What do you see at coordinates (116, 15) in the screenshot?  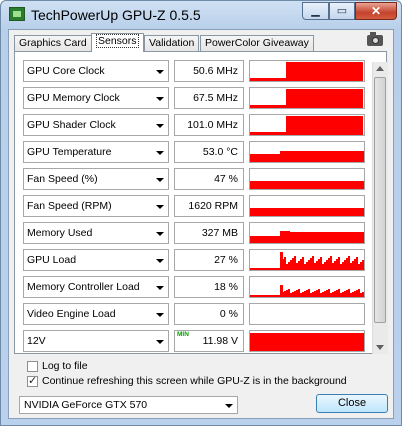 I see `window-title: TechPowerUp GPU-Z 0.5.5` at bounding box center [116, 15].